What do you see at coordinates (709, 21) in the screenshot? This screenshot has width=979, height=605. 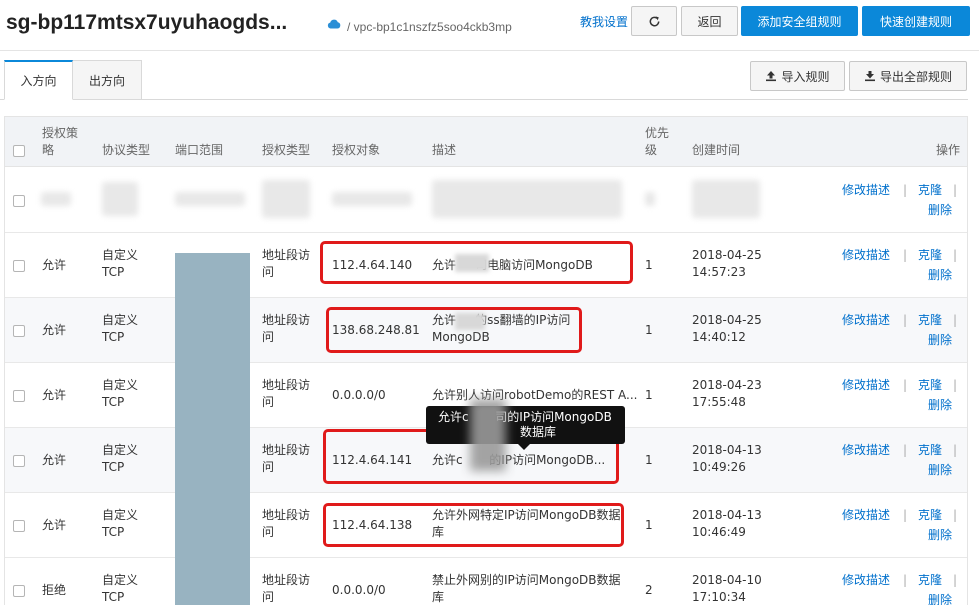 I see `back-button: 返回` at bounding box center [709, 21].